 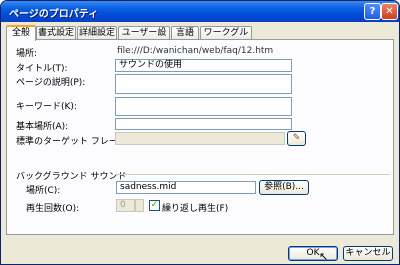 I want to click on target-frame-field, so click(x=200, y=138).